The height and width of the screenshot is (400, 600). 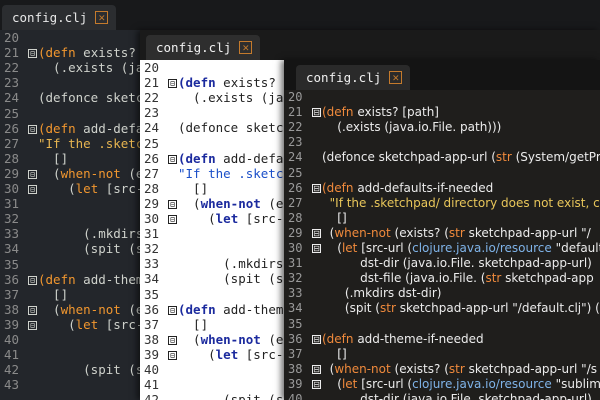 What do you see at coordinates (418, 338) in the screenshot?
I see `code-text: add-theme-if-needed` at bounding box center [418, 338].